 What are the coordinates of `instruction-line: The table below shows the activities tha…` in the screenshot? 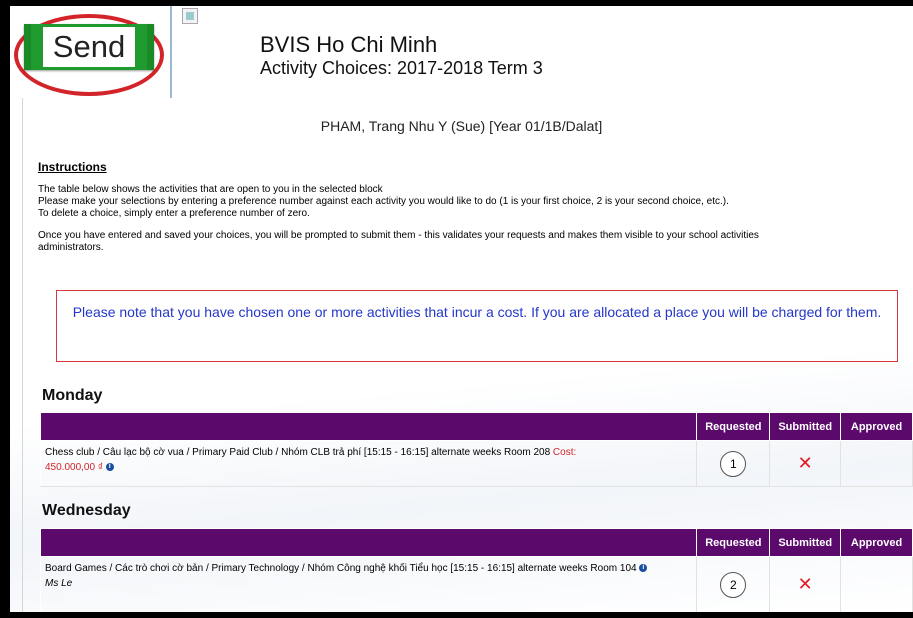 It's located at (210, 189).